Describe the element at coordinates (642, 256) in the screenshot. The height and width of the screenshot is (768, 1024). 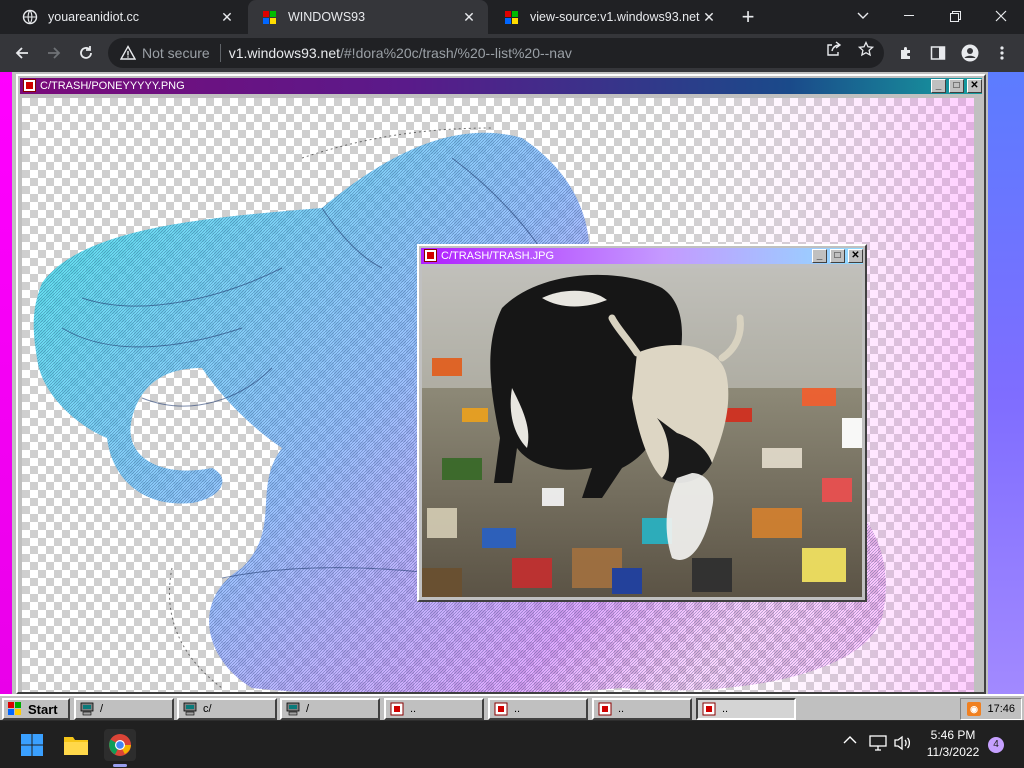
I see `window-titlebar: C/TRASH/TRASH.JPG _ □ ✕` at that location.